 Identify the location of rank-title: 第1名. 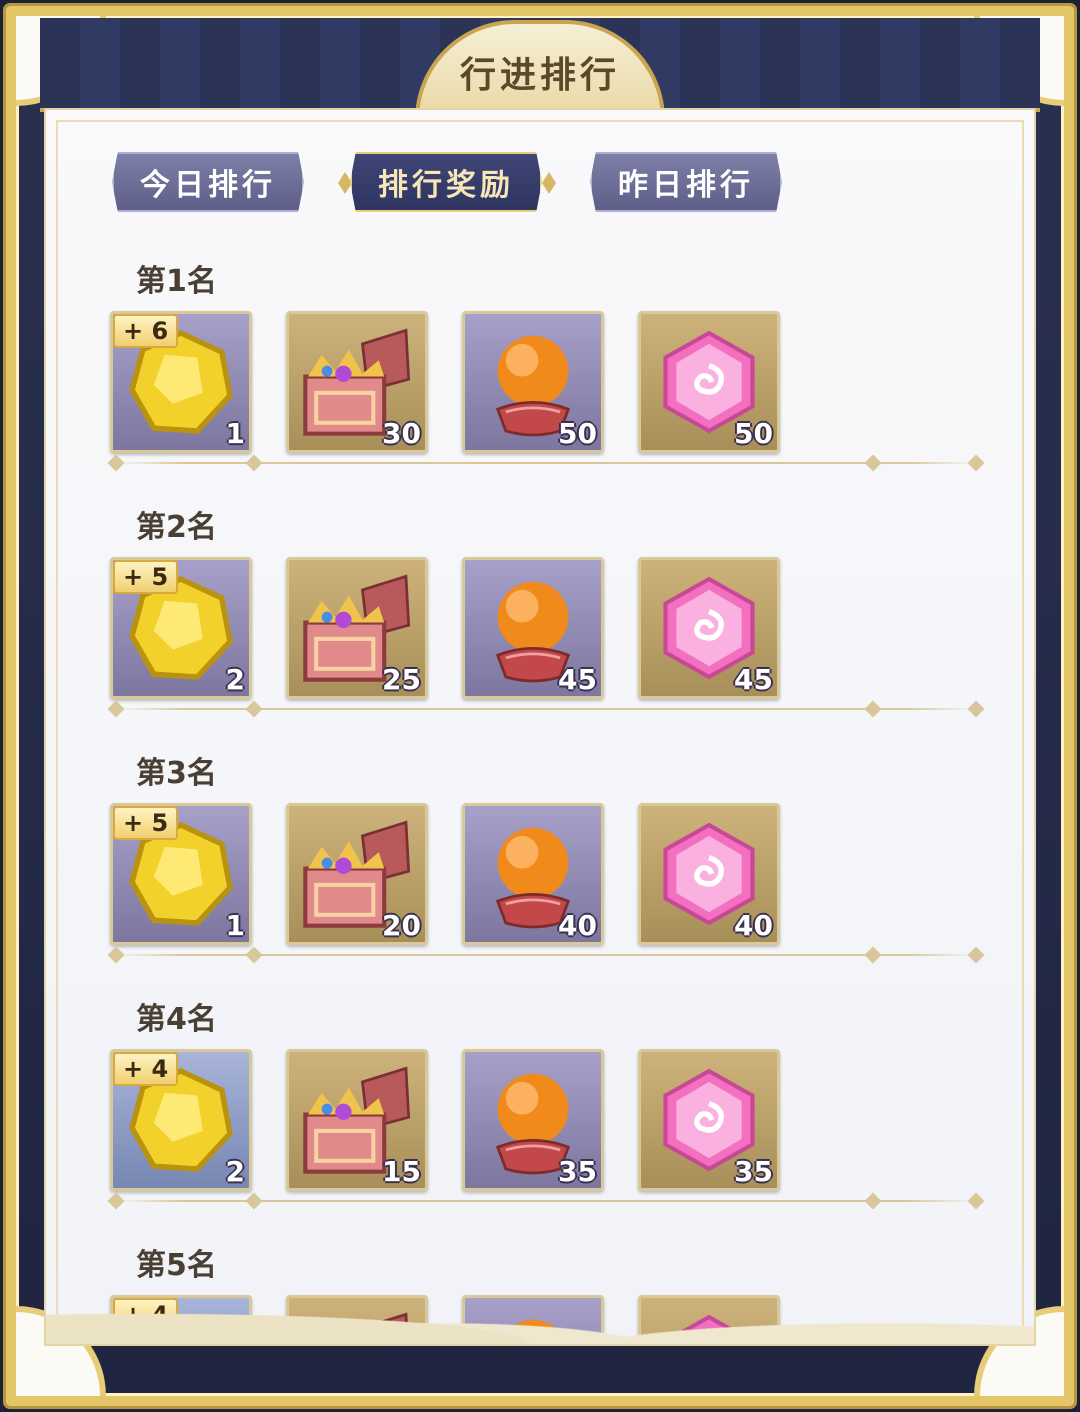
(176, 281).